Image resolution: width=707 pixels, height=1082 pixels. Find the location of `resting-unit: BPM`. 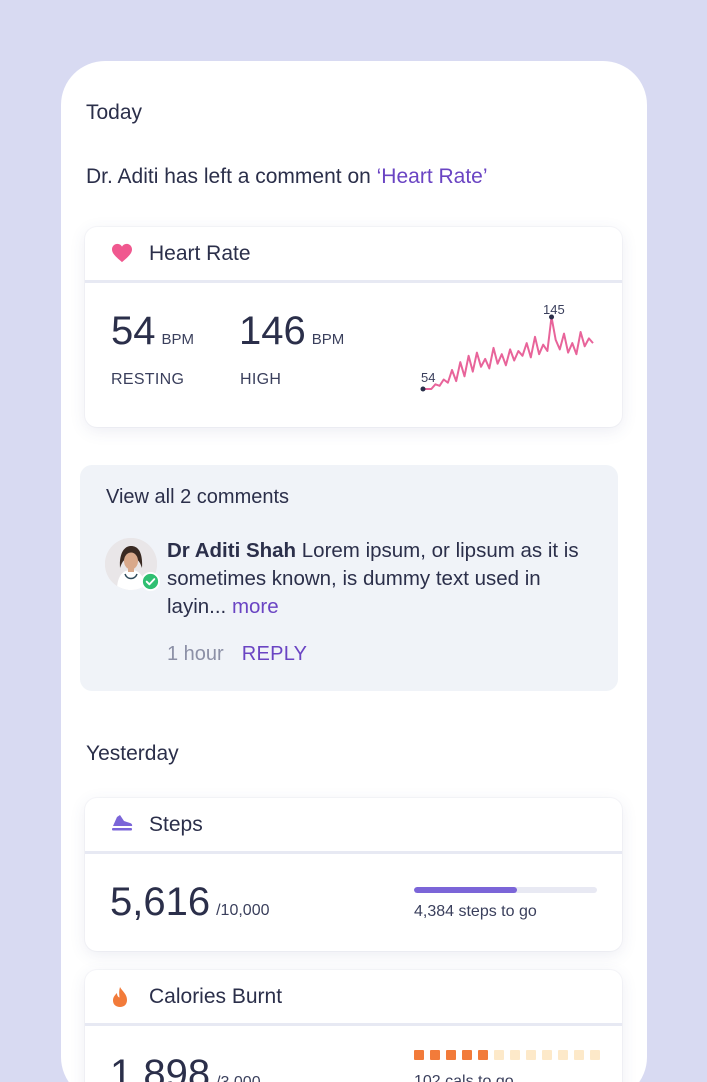

resting-unit: BPM is located at coordinates (178, 339).